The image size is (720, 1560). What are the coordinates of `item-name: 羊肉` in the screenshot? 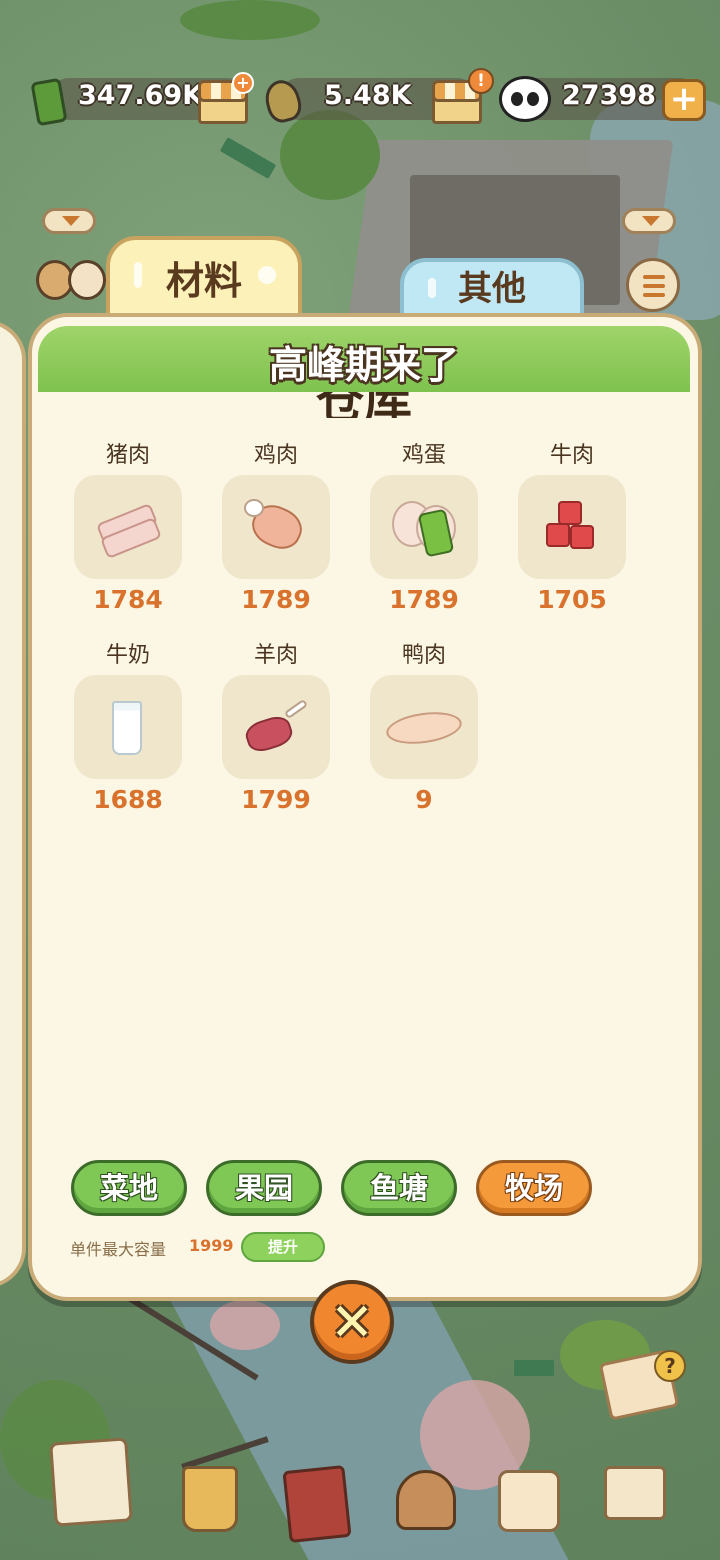 It's located at (275, 655).